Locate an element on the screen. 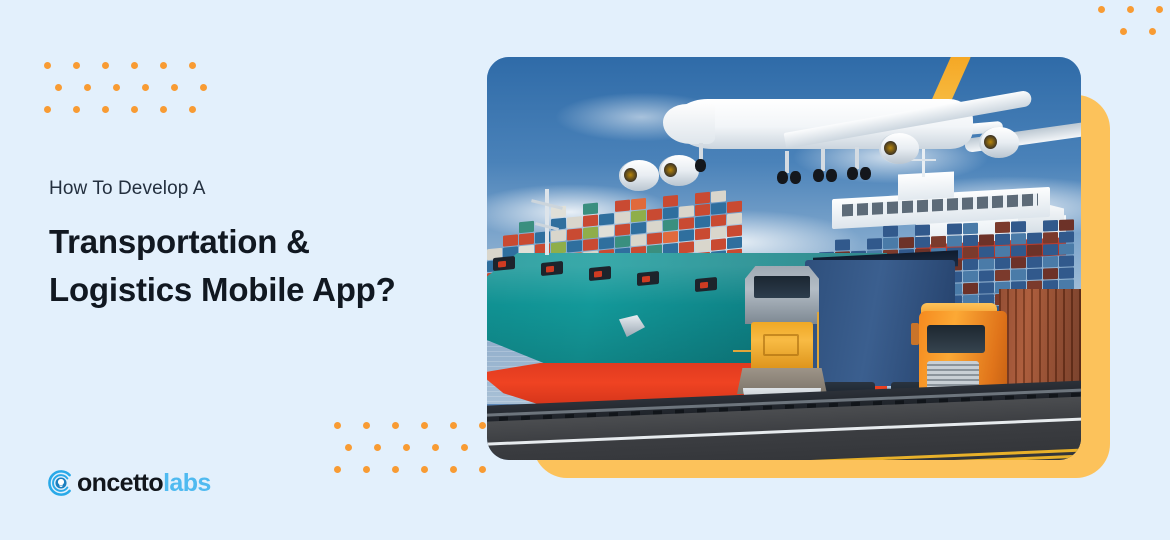  lightbulb-circle-icon is located at coordinates (61, 483).